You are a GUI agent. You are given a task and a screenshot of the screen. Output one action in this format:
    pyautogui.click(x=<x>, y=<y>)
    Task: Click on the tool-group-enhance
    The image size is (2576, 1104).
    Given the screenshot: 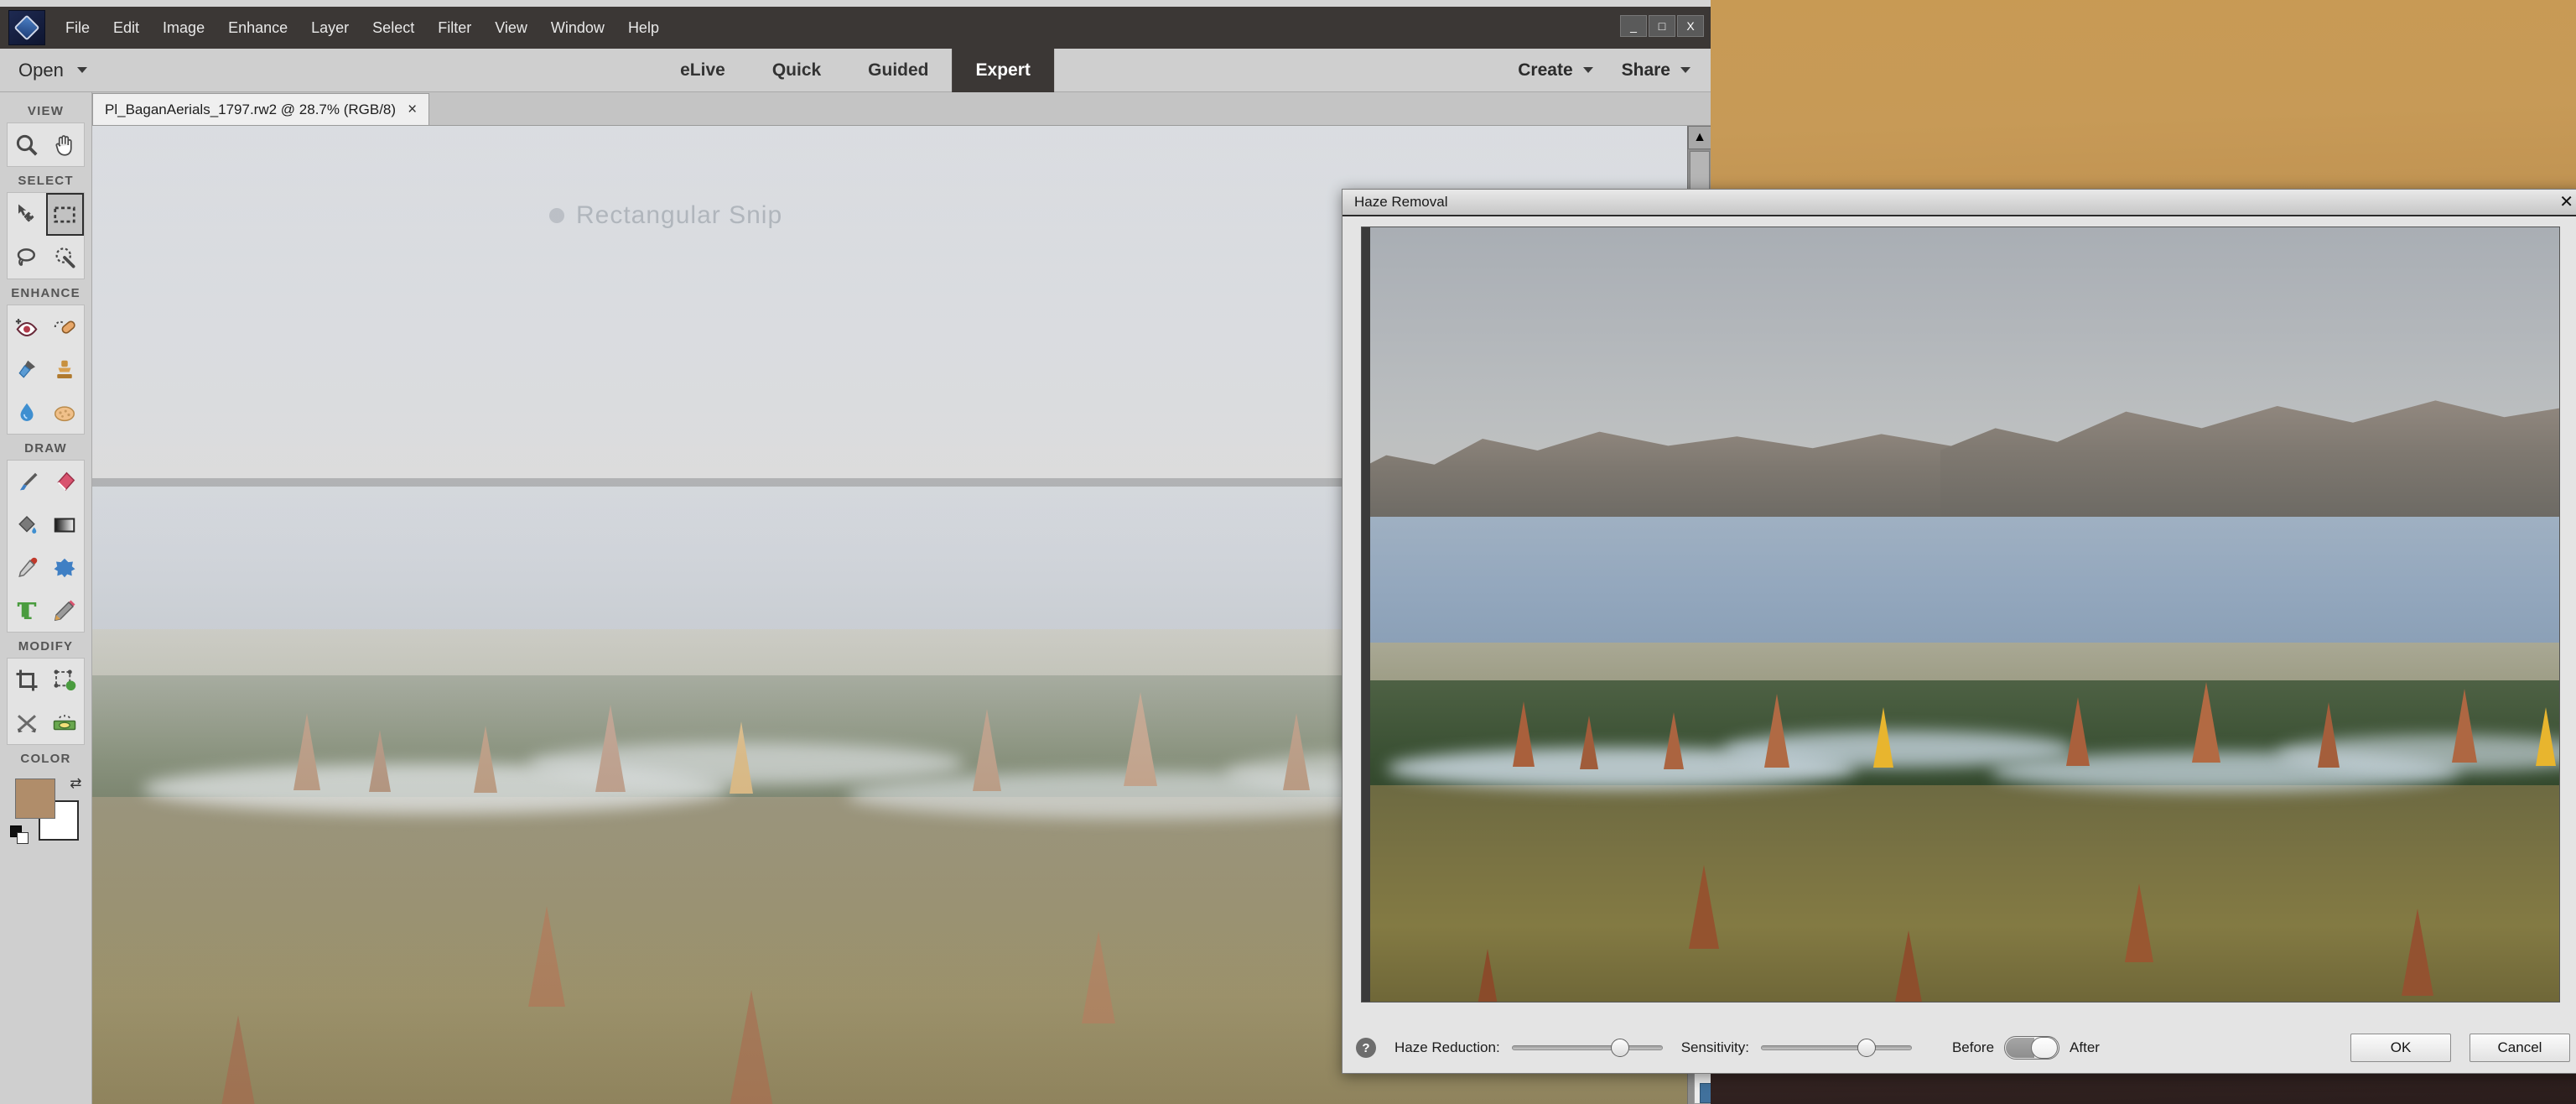 What is the action you would take?
    pyautogui.click(x=46, y=370)
    